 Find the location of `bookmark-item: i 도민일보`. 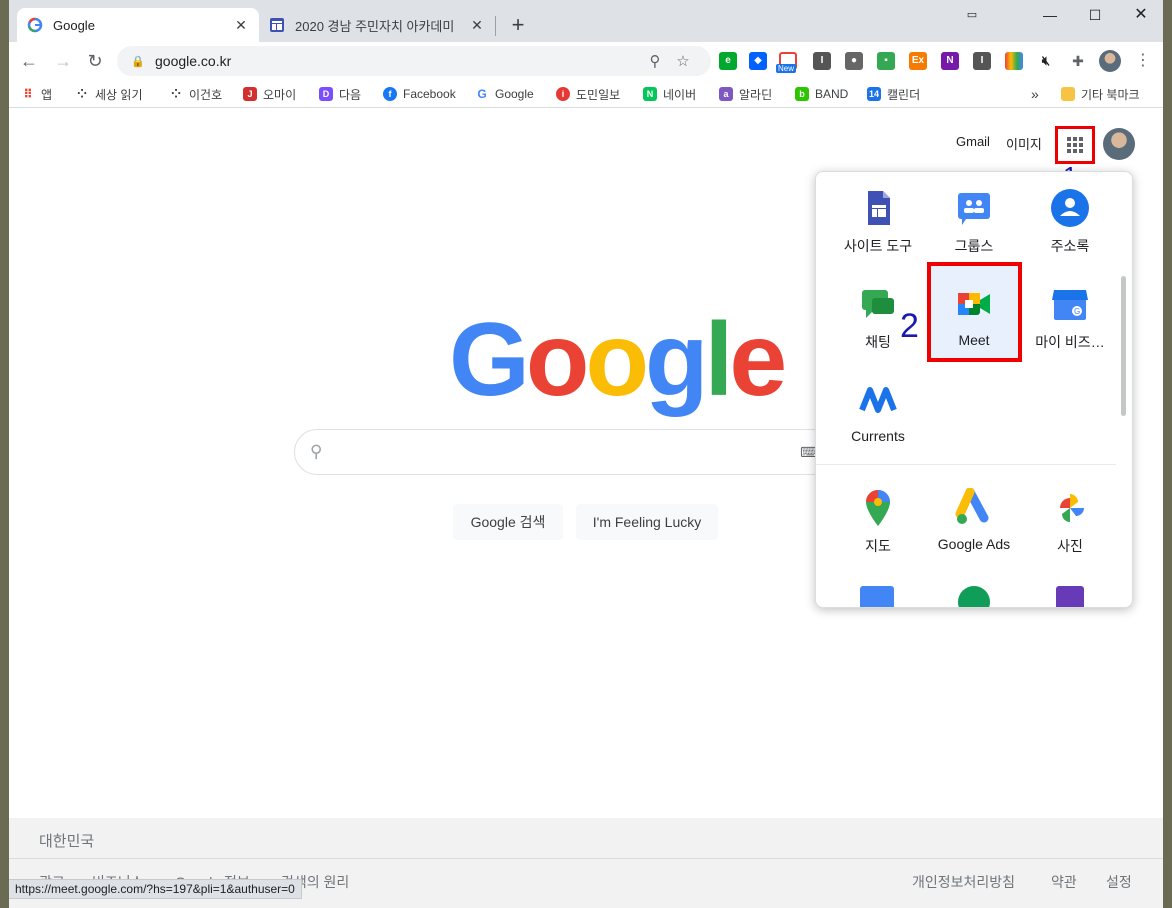

bookmark-item: i 도민일보 is located at coordinates (588, 94).